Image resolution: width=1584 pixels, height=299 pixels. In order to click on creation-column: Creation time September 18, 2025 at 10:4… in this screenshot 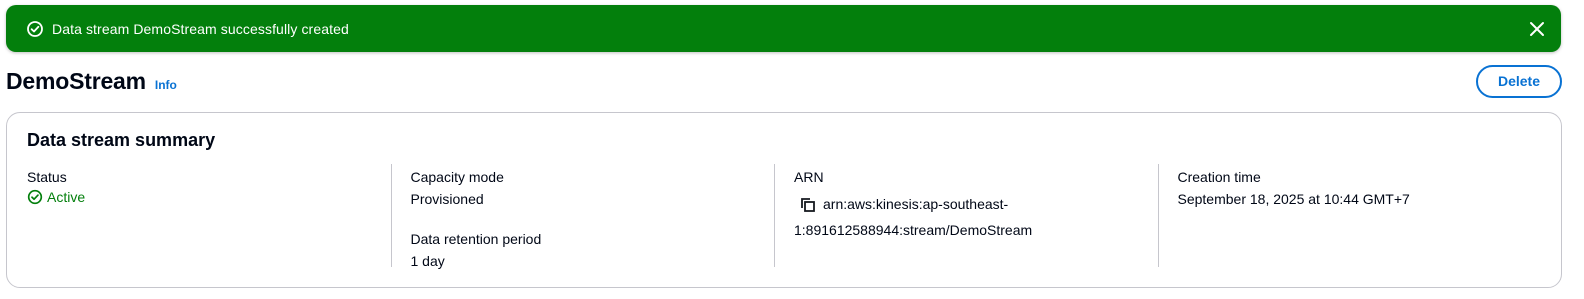, I will do `click(1349, 215)`.